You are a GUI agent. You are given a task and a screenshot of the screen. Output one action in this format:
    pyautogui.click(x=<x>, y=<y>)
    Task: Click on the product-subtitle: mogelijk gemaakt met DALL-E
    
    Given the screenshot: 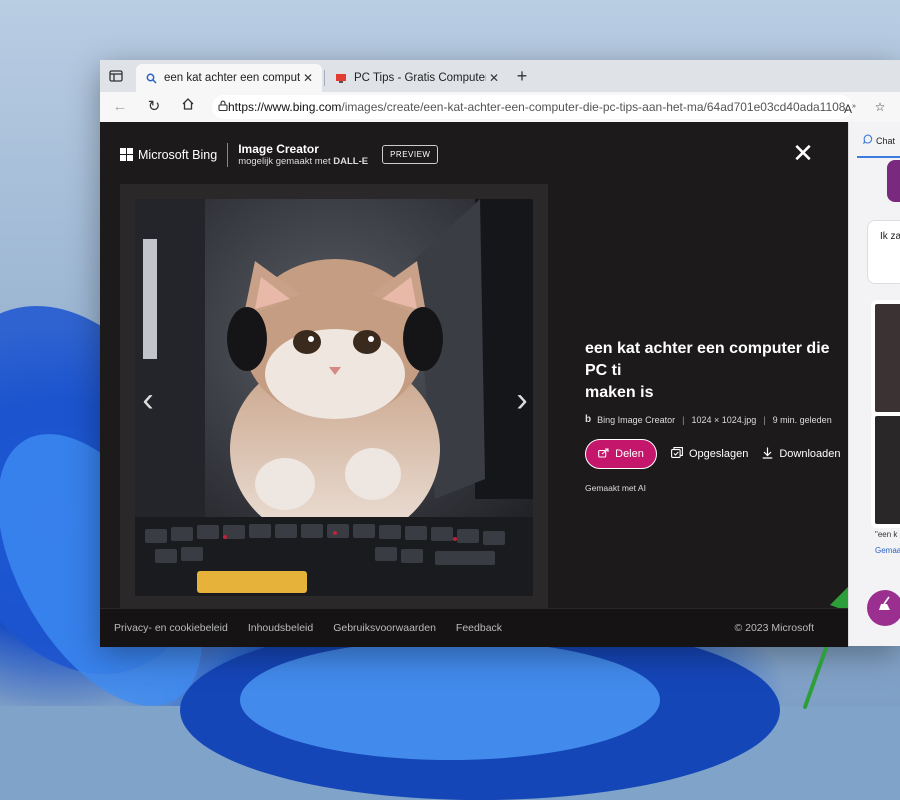 What is the action you would take?
    pyautogui.click(x=303, y=161)
    